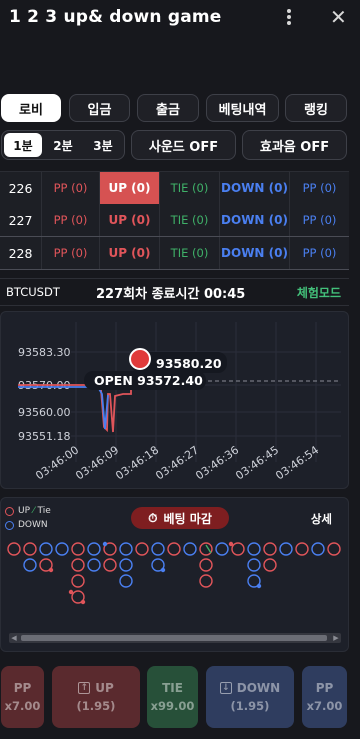  What do you see at coordinates (294, 145) in the screenshot?
I see `effect-sound-toggle-button: 효과음 OFF` at bounding box center [294, 145].